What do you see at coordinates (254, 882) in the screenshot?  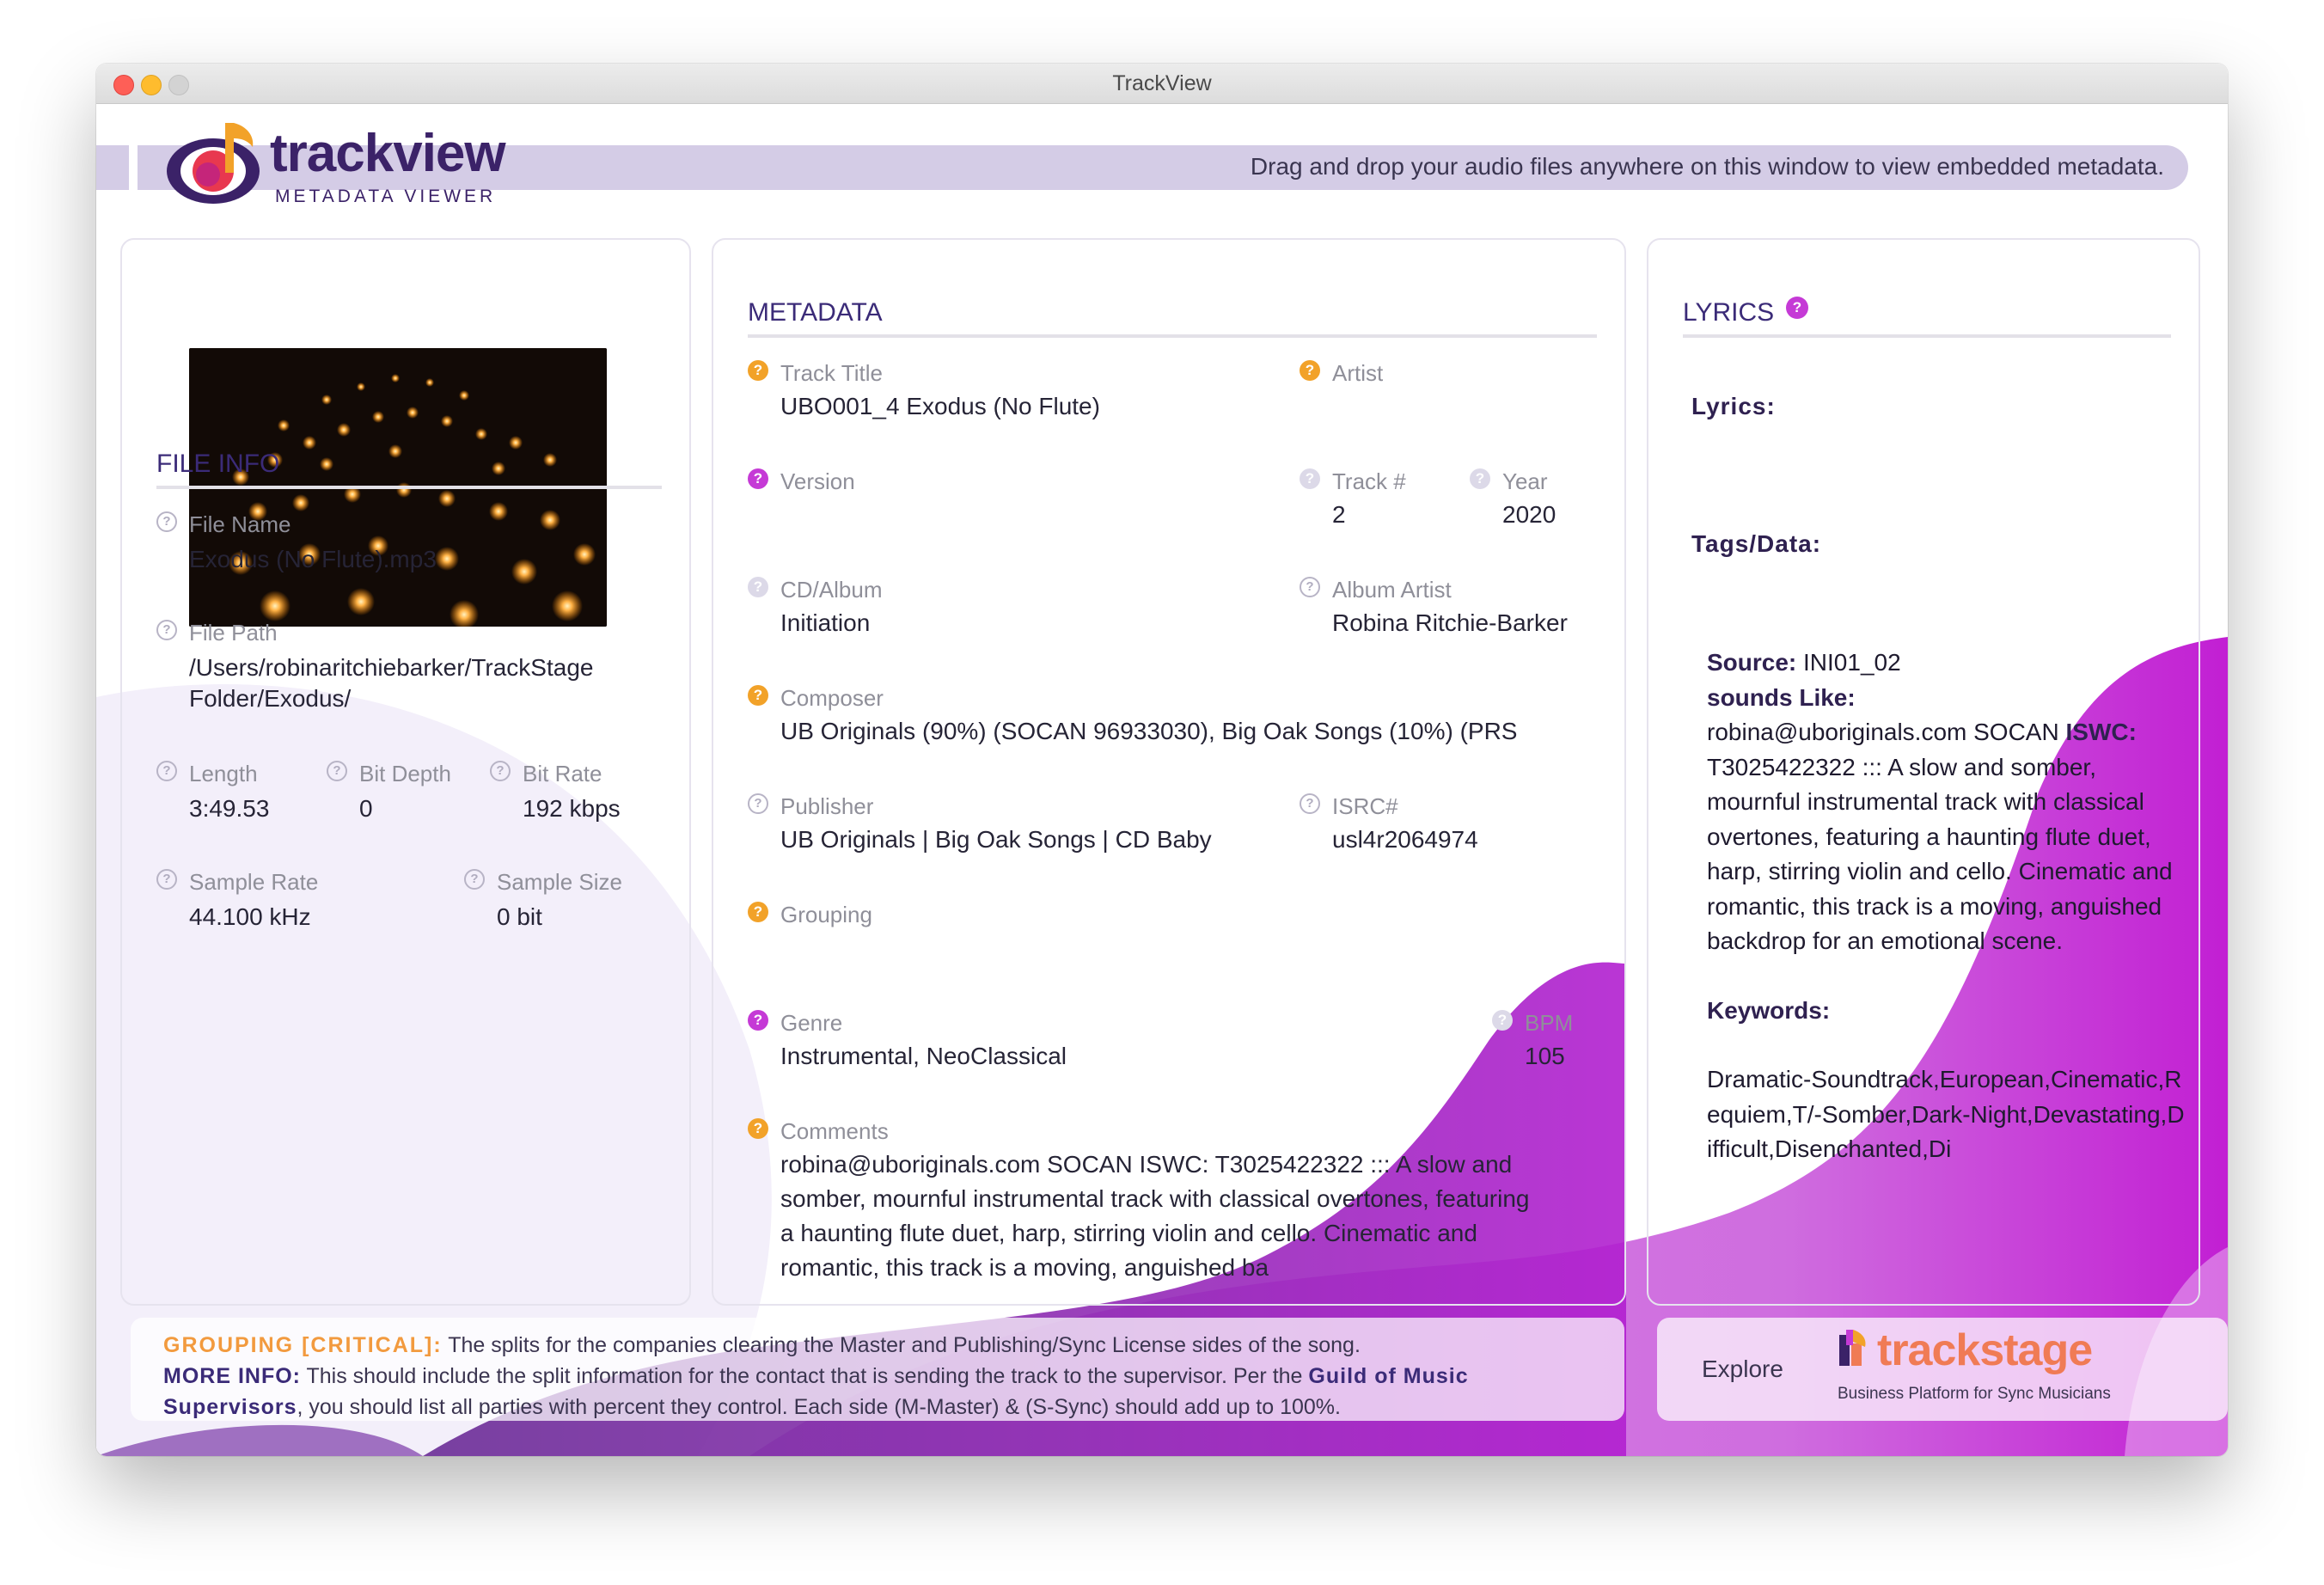 I see `sample-rate-label: Sample Rate` at bounding box center [254, 882].